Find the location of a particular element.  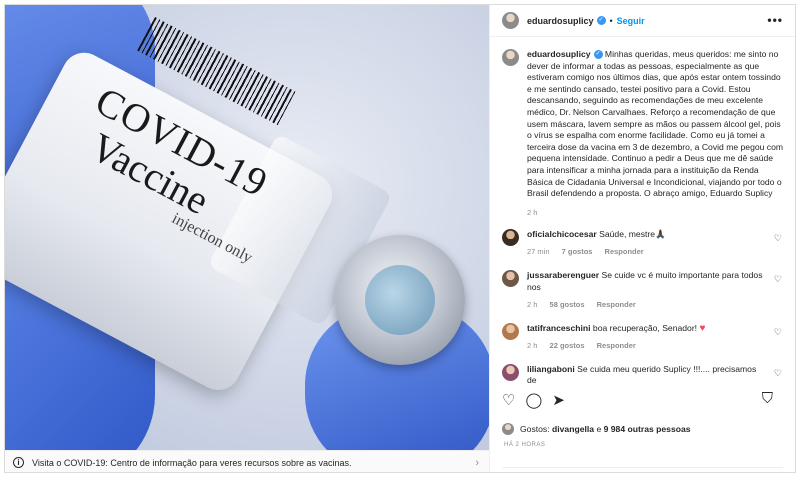

liker-avatar is located at coordinates (508, 429).